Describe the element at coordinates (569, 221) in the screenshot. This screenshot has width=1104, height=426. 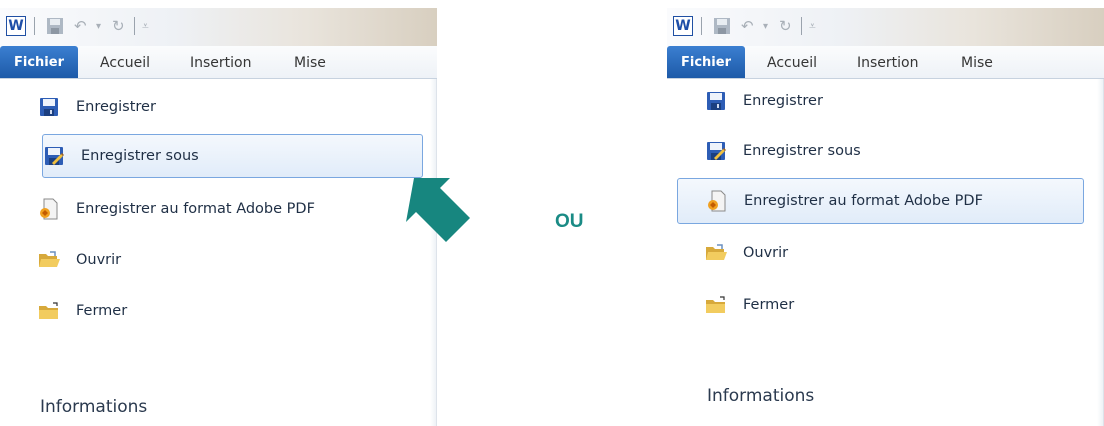
I see `separator-ou: OU` at that location.